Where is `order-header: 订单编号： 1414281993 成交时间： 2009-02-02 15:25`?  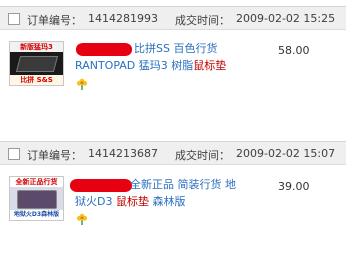
order-header: 订单编号： 1414281993 成交时间： 2009-02-02 15:25 is located at coordinates (173, 18).